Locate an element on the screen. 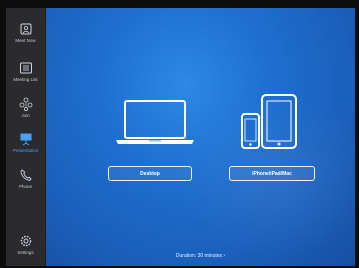  sidebar-item-join: Join is located at coordinates (25, 111).